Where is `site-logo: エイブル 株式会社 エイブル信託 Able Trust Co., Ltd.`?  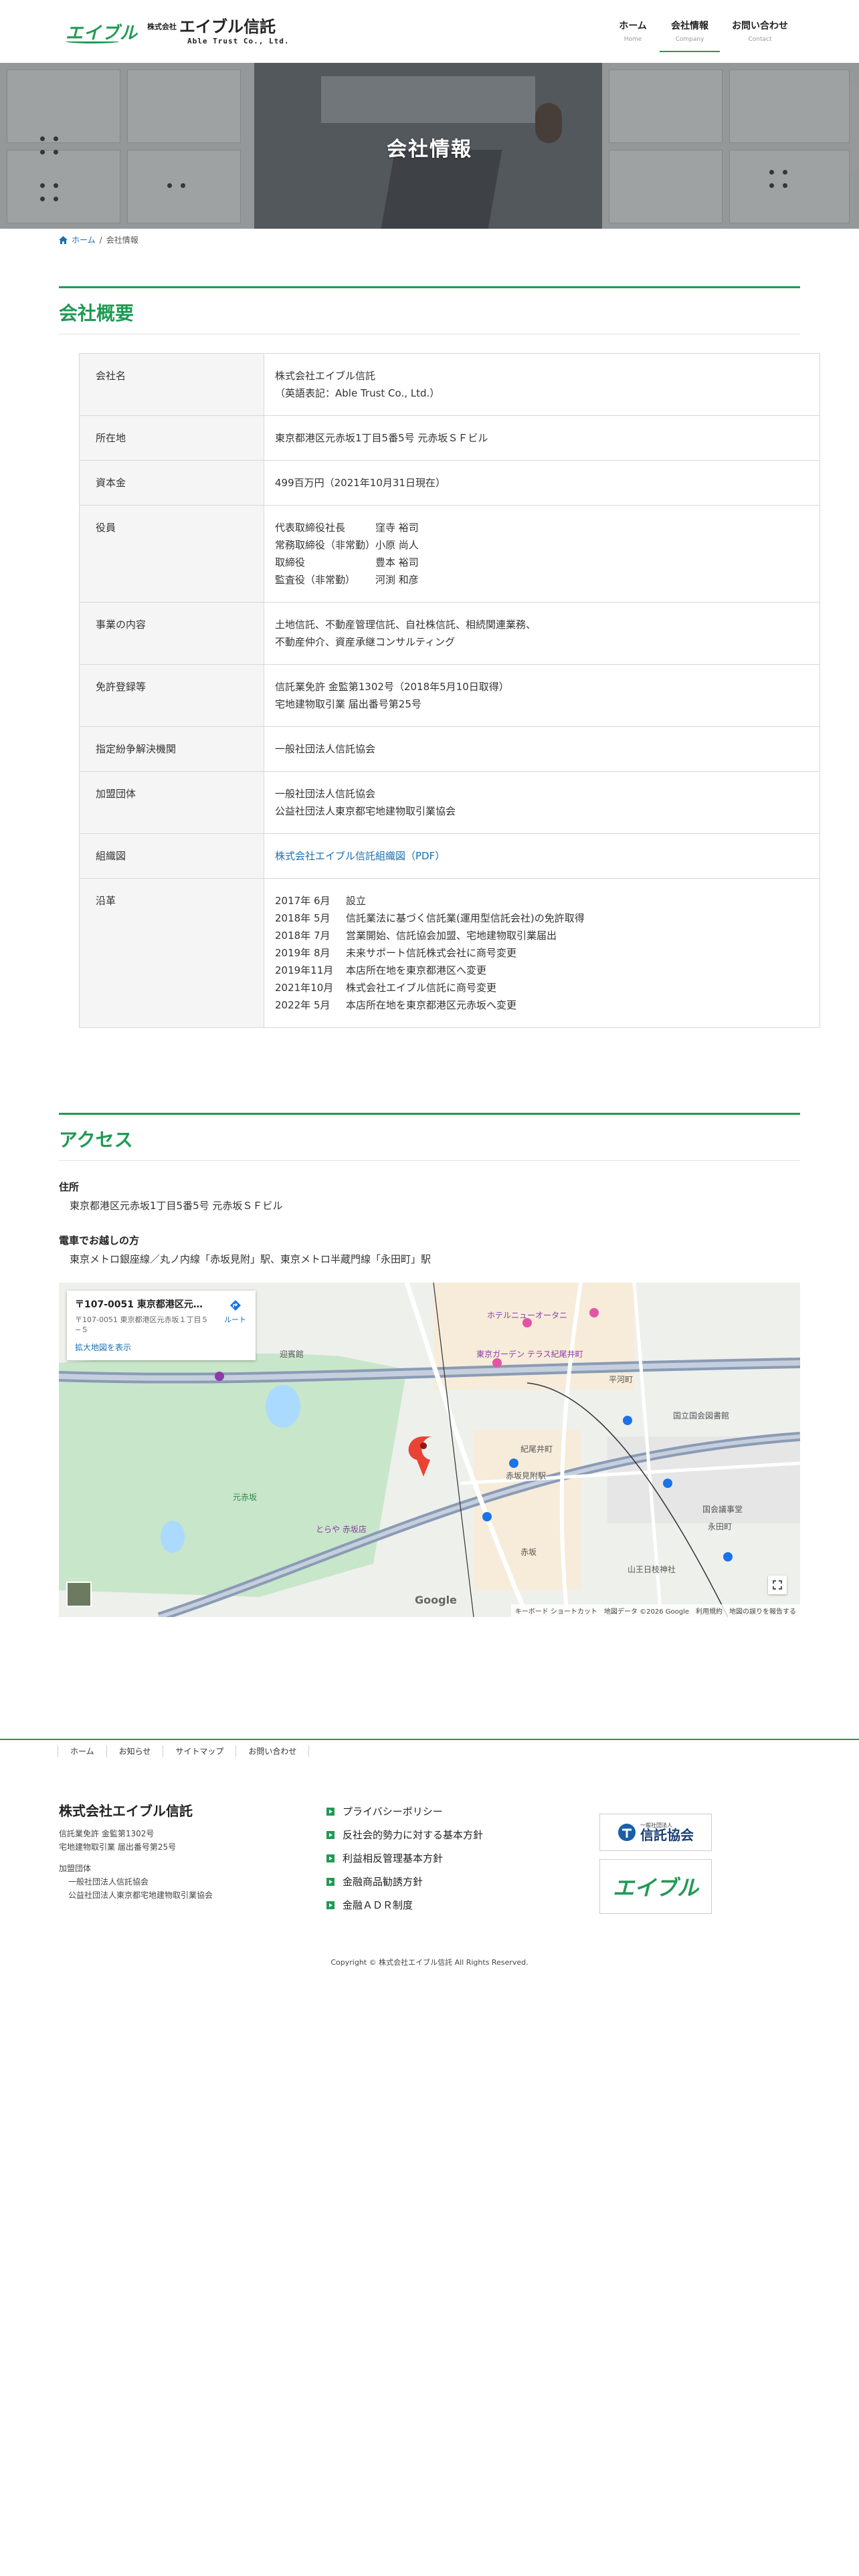
site-logo: エイブル 株式会社 エイブル信託 Able Trust Co., Ltd. is located at coordinates (177, 32).